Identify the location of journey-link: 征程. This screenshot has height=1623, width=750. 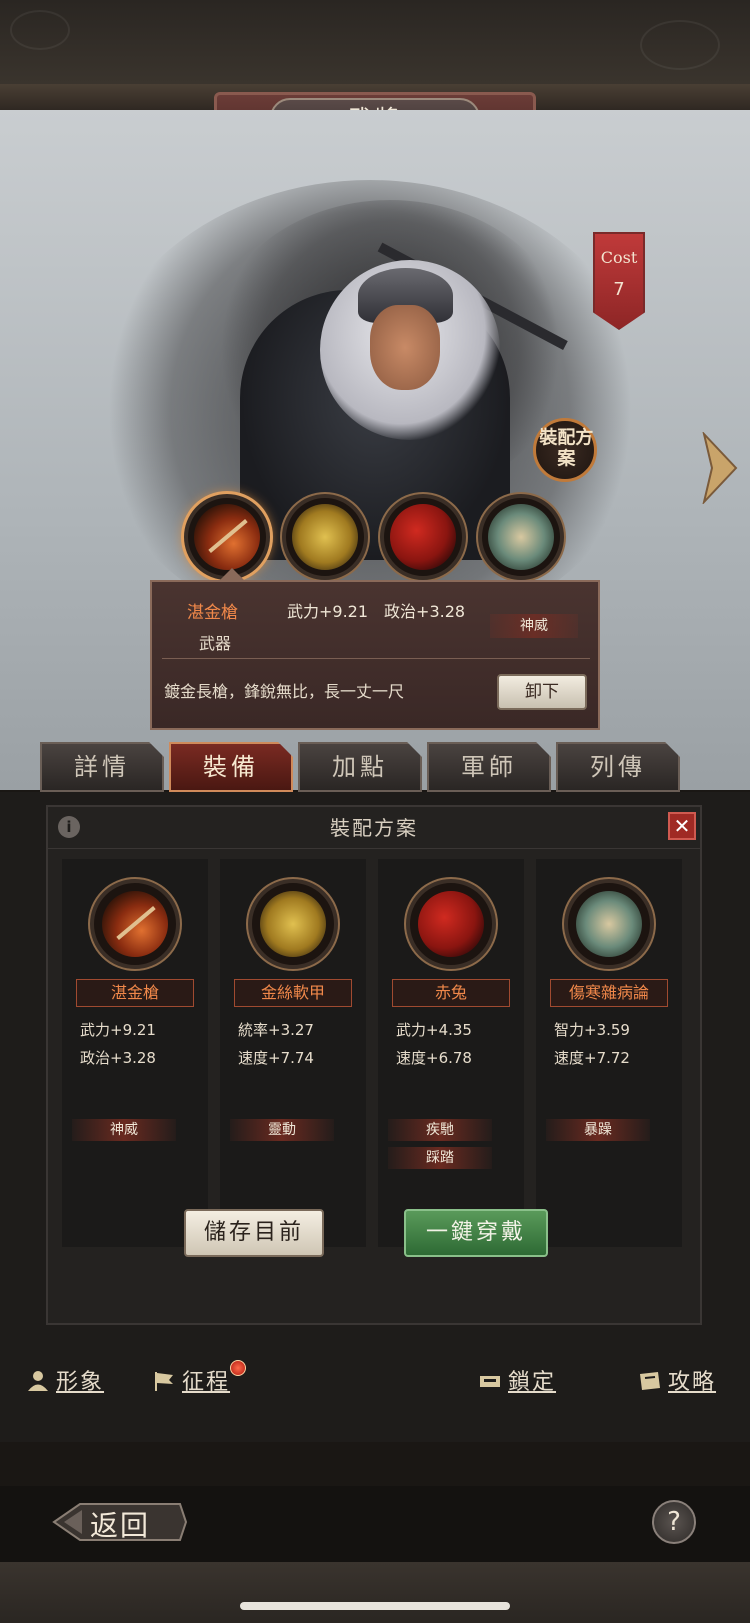
(191, 1380).